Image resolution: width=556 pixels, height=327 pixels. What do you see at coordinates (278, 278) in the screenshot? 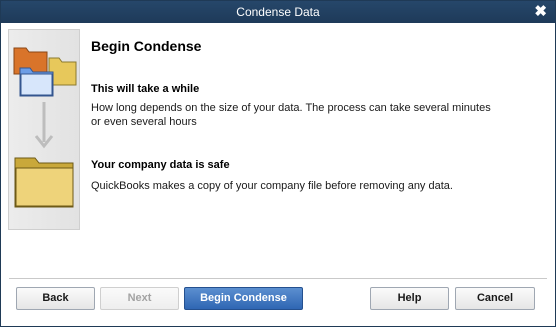
I see `footer-divider` at bounding box center [278, 278].